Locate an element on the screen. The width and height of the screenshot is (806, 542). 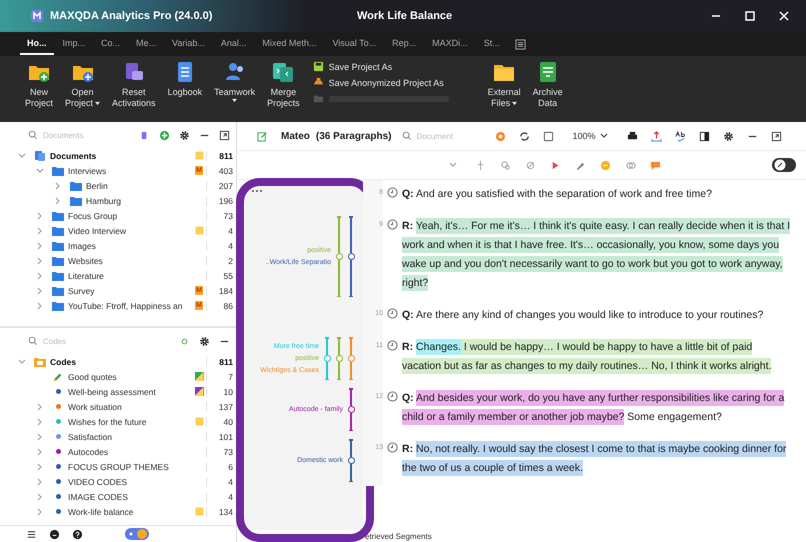
ribbon-small-button: Save Anonymized Project As is located at coordinates (380, 82).